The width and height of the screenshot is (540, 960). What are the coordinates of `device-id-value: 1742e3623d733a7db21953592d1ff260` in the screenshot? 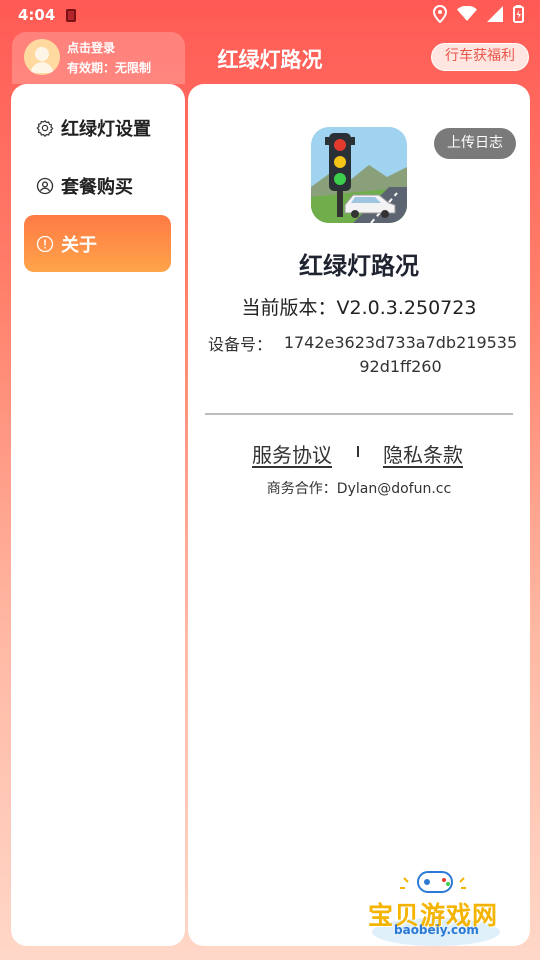 It's located at (400, 354).